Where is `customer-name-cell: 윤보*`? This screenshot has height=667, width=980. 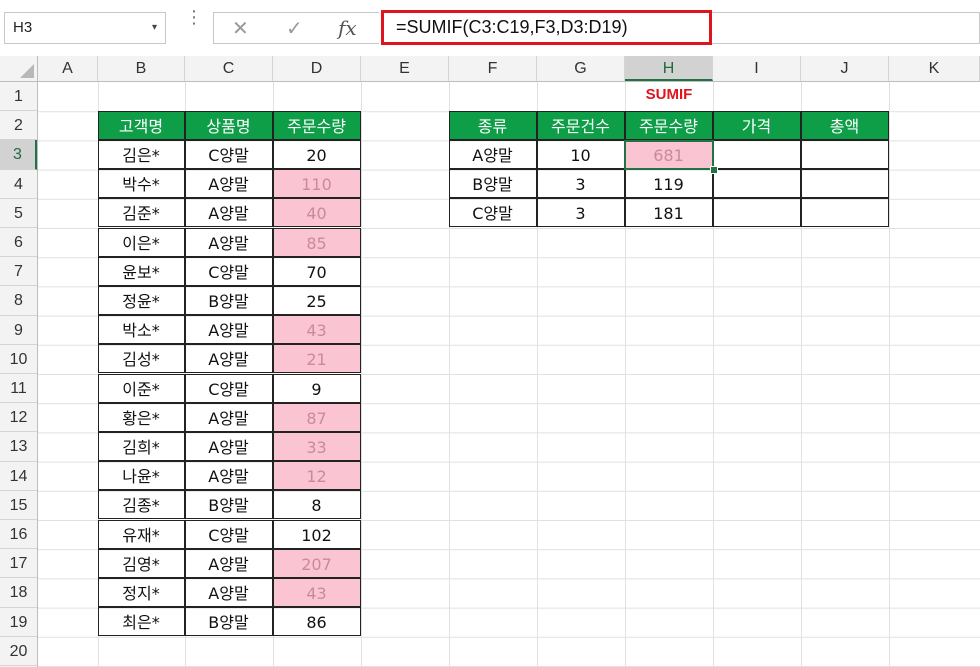 customer-name-cell: 윤보* is located at coordinates (141, 271).